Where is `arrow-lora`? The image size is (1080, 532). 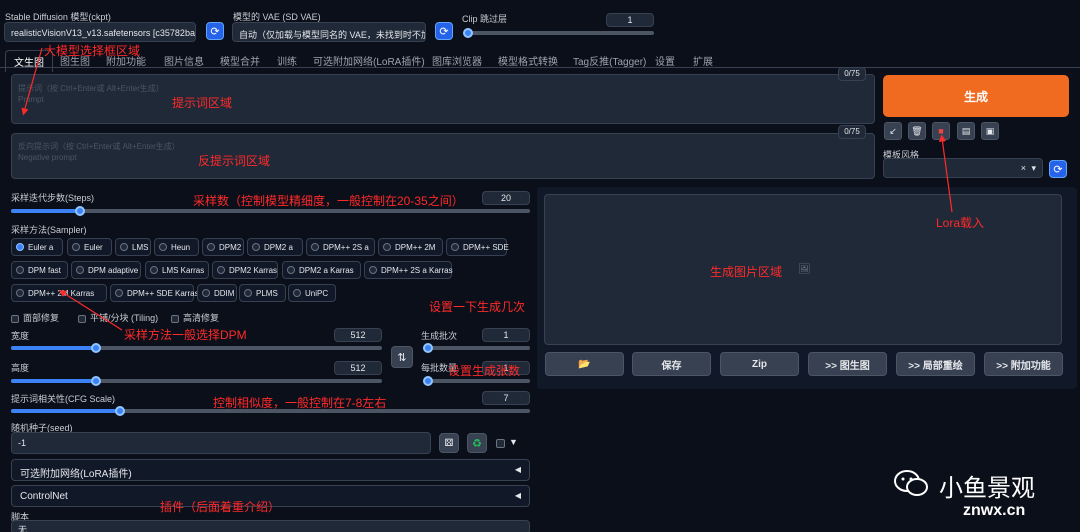 arrow-lora is located at coordinates (945, 173).